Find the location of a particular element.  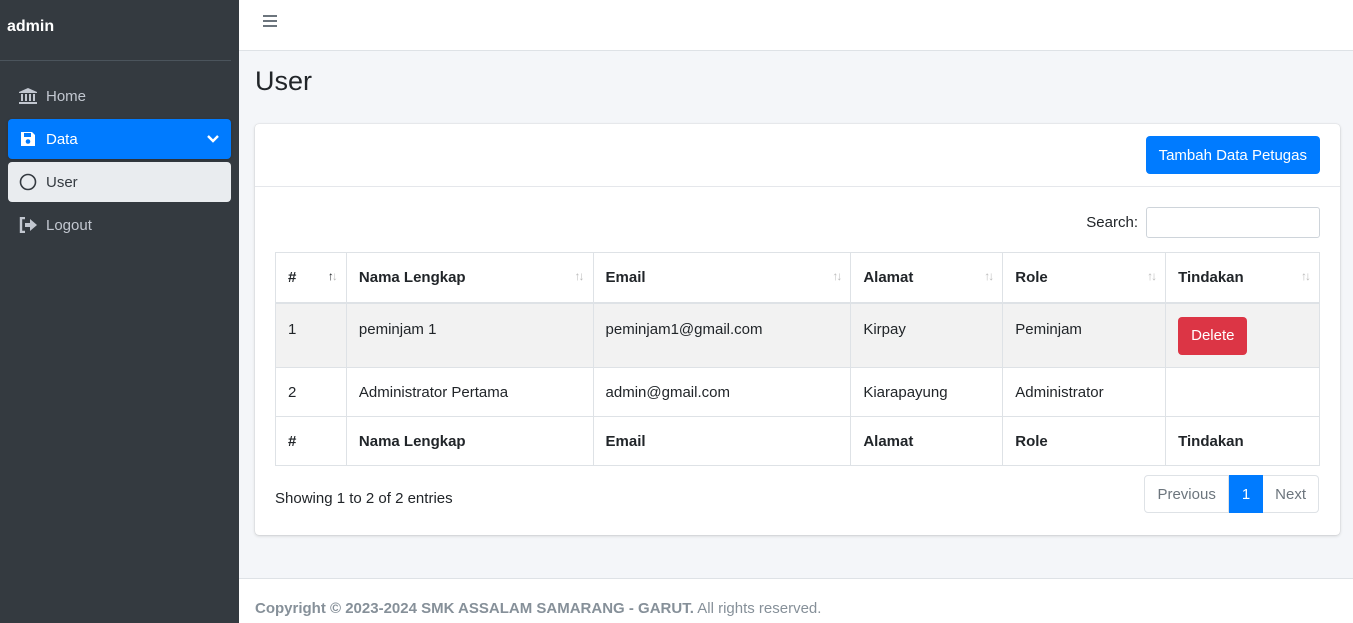

sign-out-icon is located at coordinates (28, 225).